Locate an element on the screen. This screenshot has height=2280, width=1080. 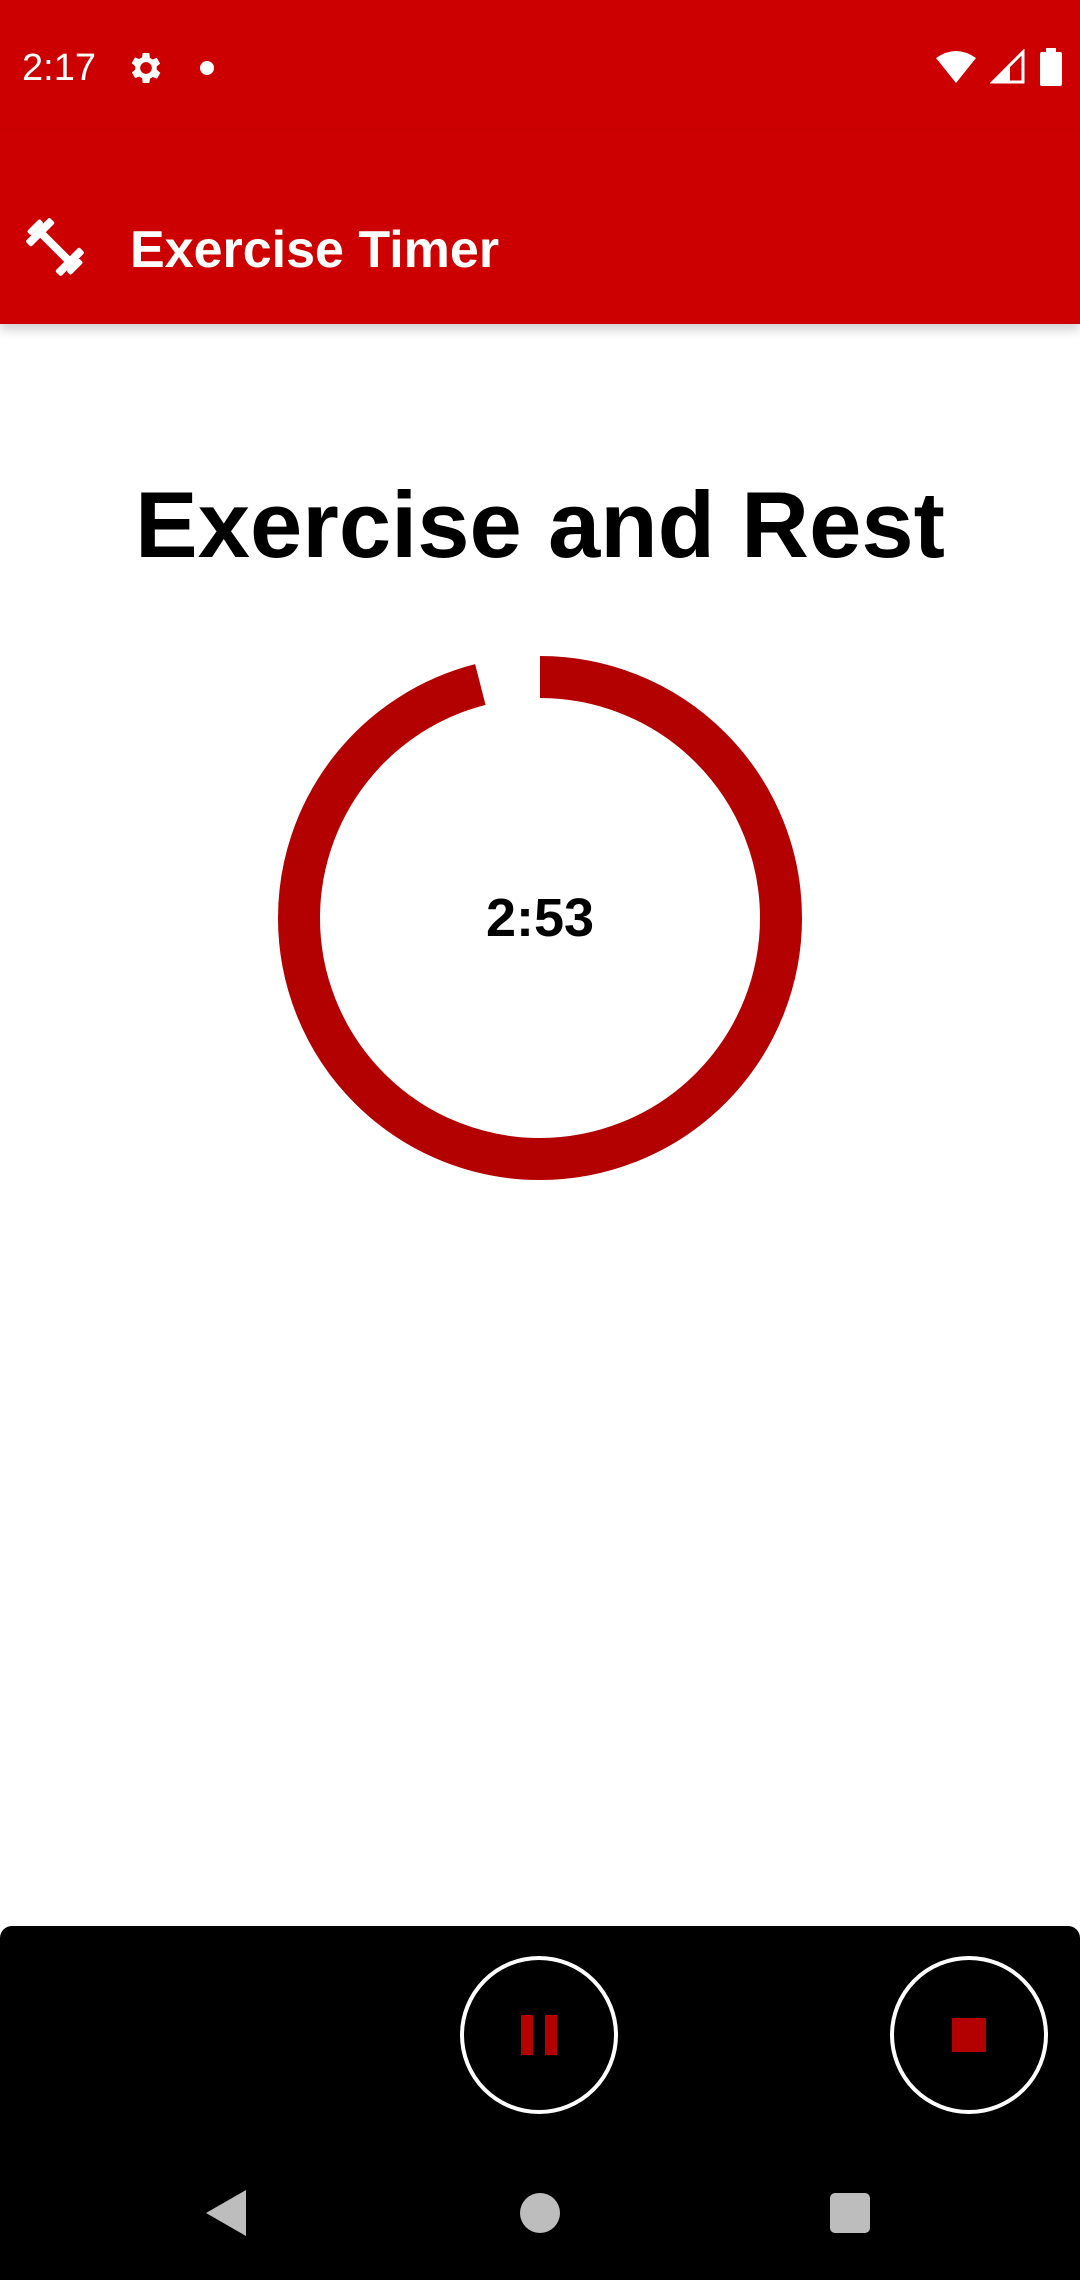
pause-button is located at coordinates (539, 2035).